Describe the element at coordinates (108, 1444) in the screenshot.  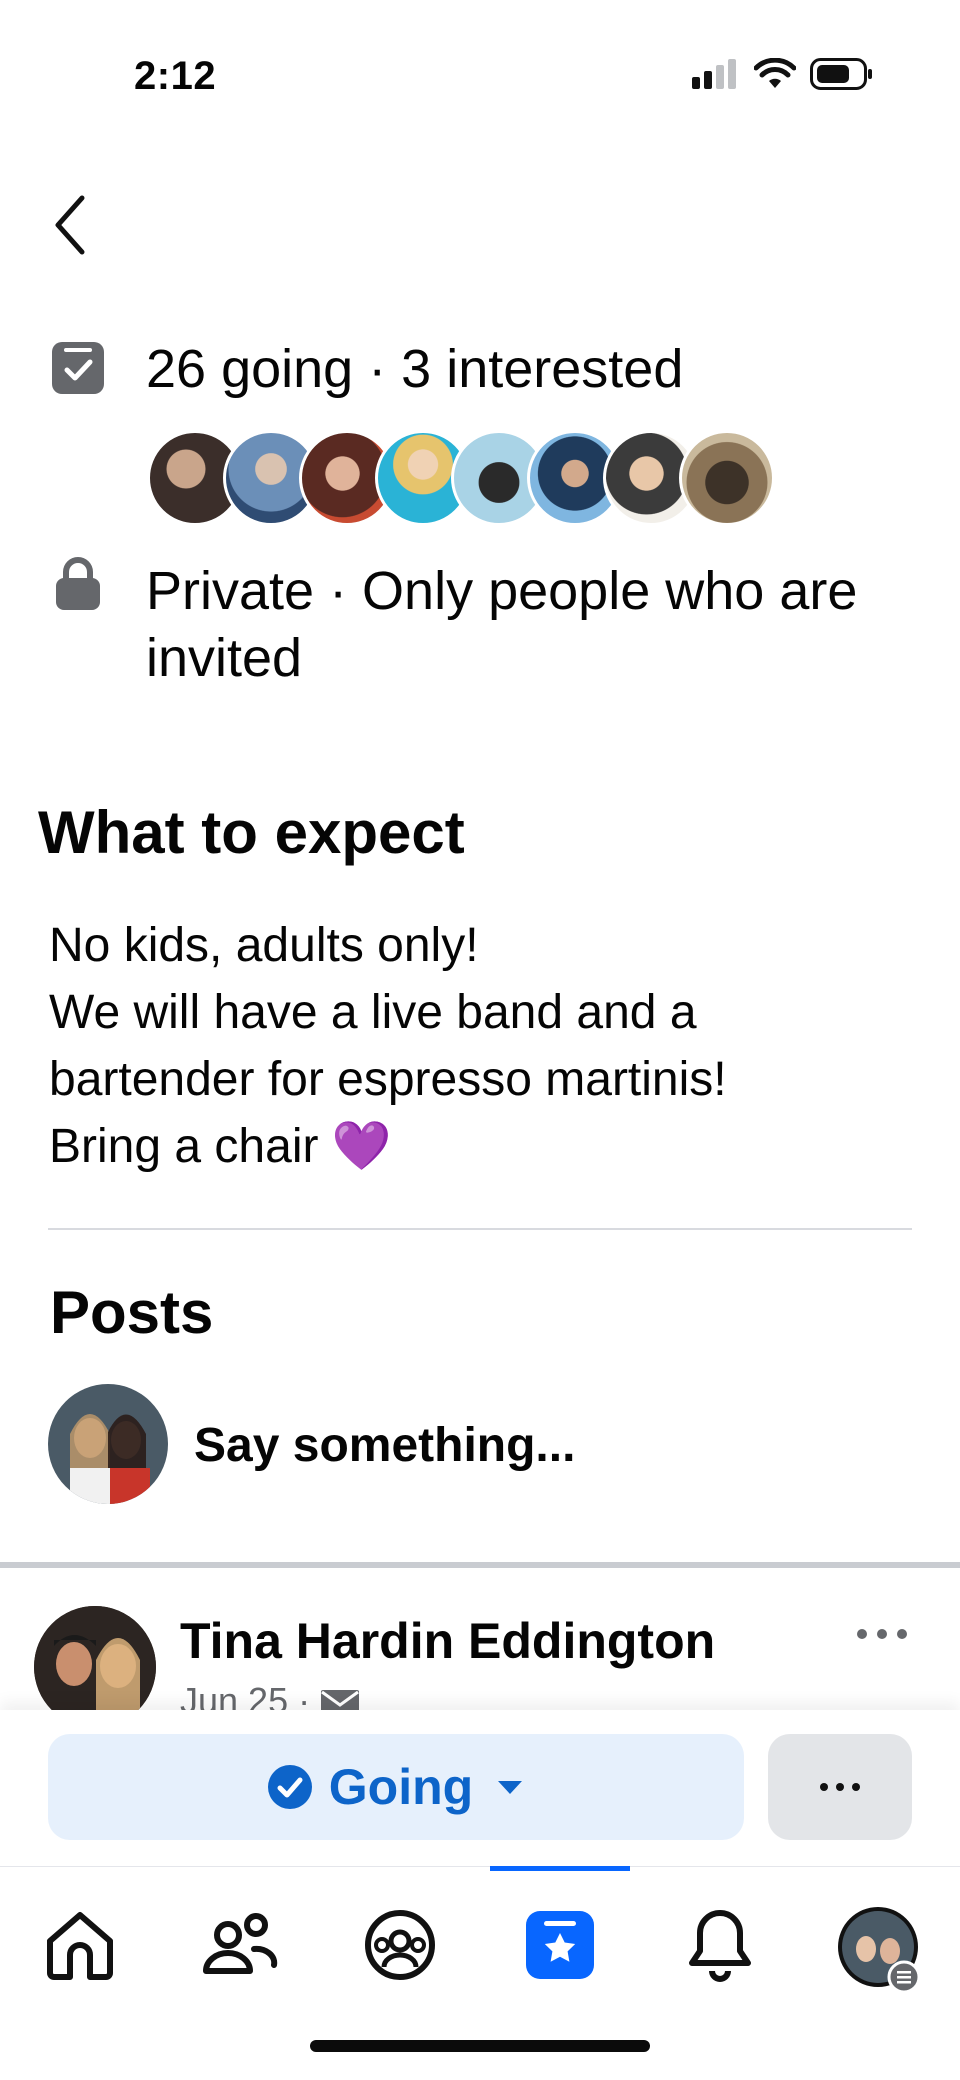
I see `user-avatar` at that location.